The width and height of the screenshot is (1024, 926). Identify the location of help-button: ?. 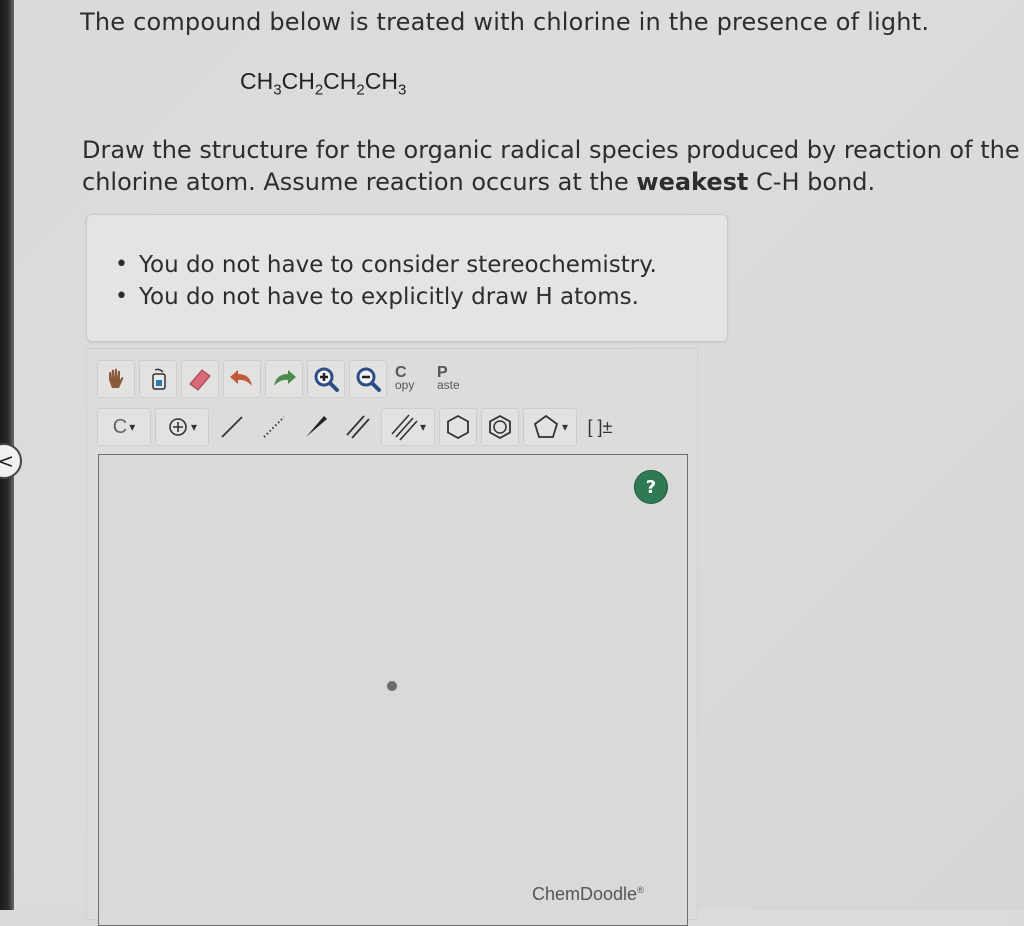
(651, 487).